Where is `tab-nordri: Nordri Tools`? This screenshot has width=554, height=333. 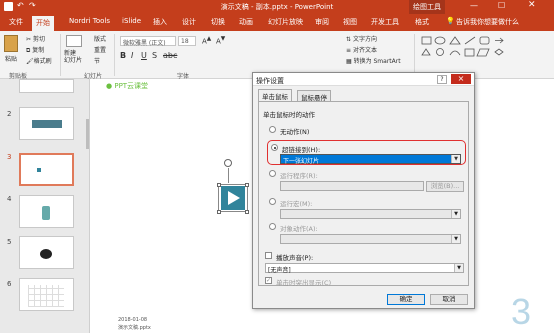 tab-nordri: Nordri Tools is located at coordinates (89, 21).